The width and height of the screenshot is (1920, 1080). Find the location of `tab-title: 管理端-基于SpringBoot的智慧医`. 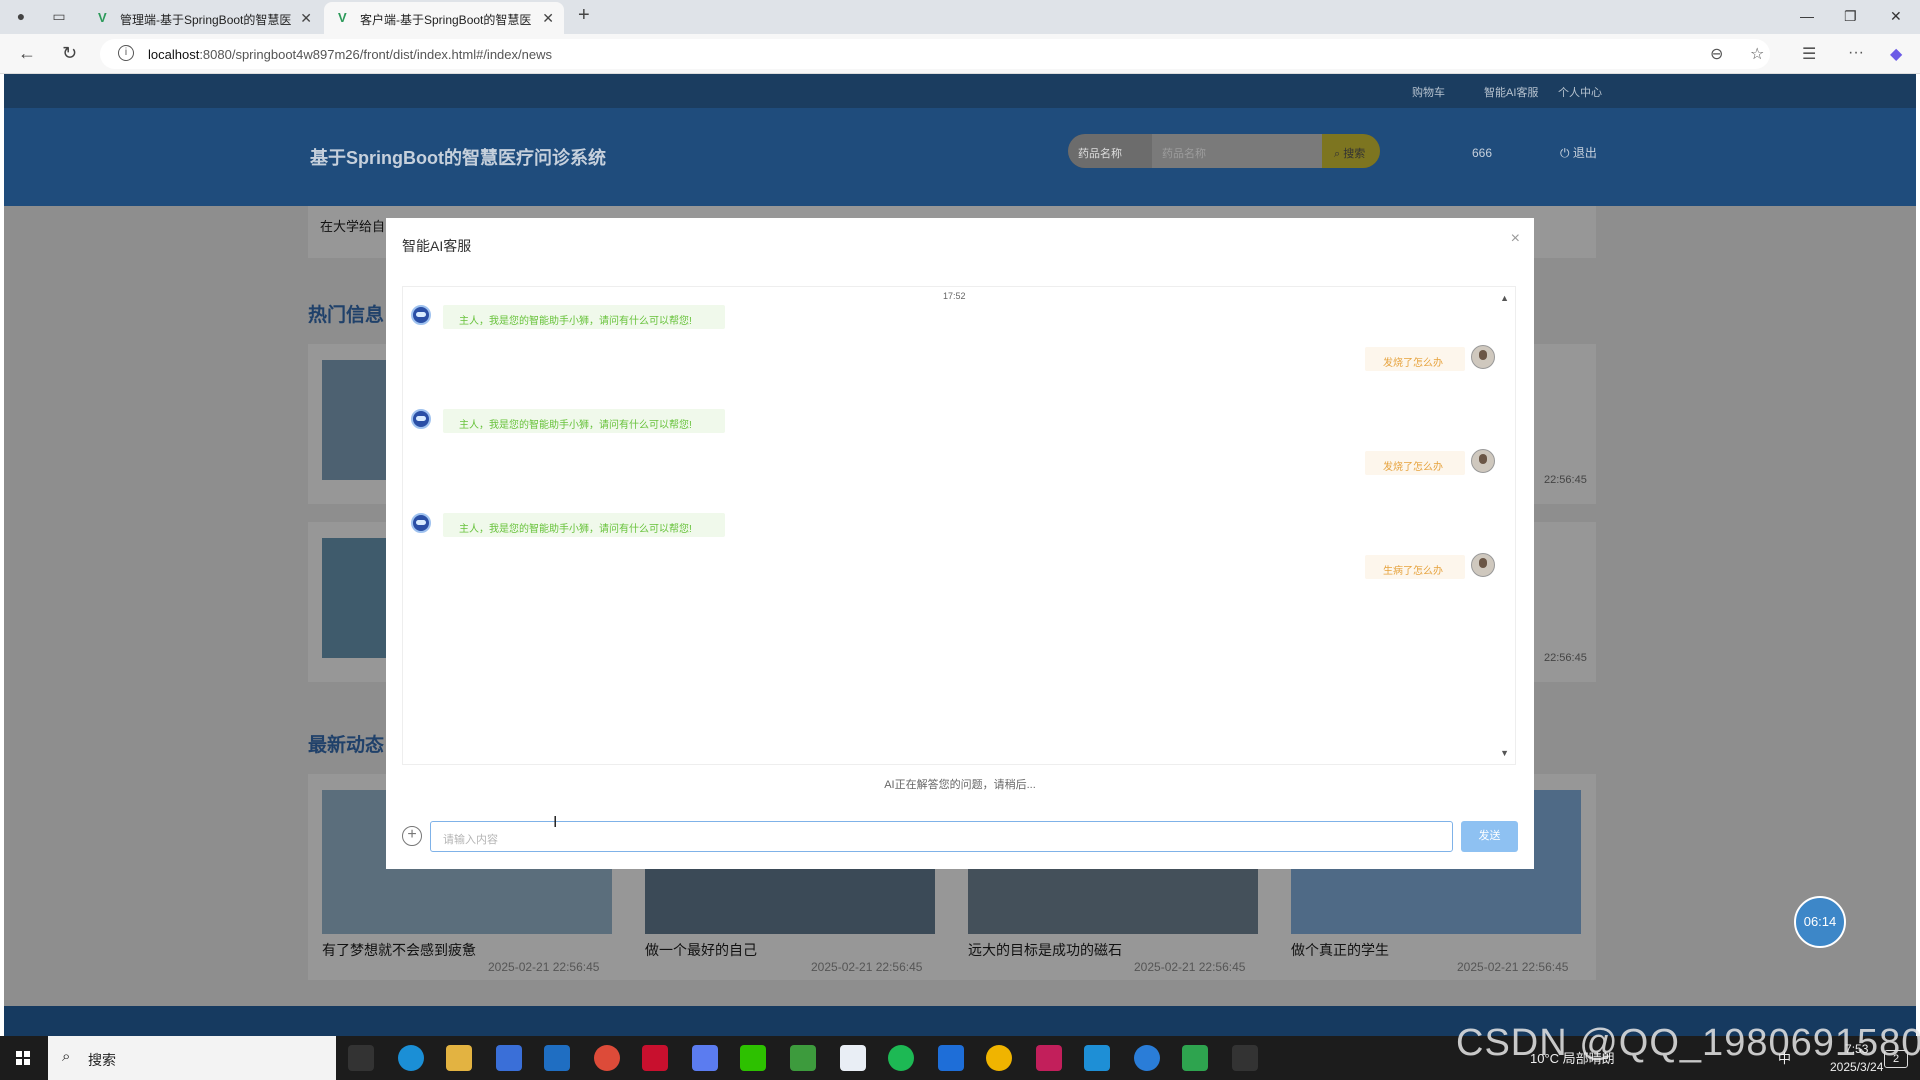

tab-title: 管理端-基于SpringBoot的智慧医 is located at coordinates (206, 20).